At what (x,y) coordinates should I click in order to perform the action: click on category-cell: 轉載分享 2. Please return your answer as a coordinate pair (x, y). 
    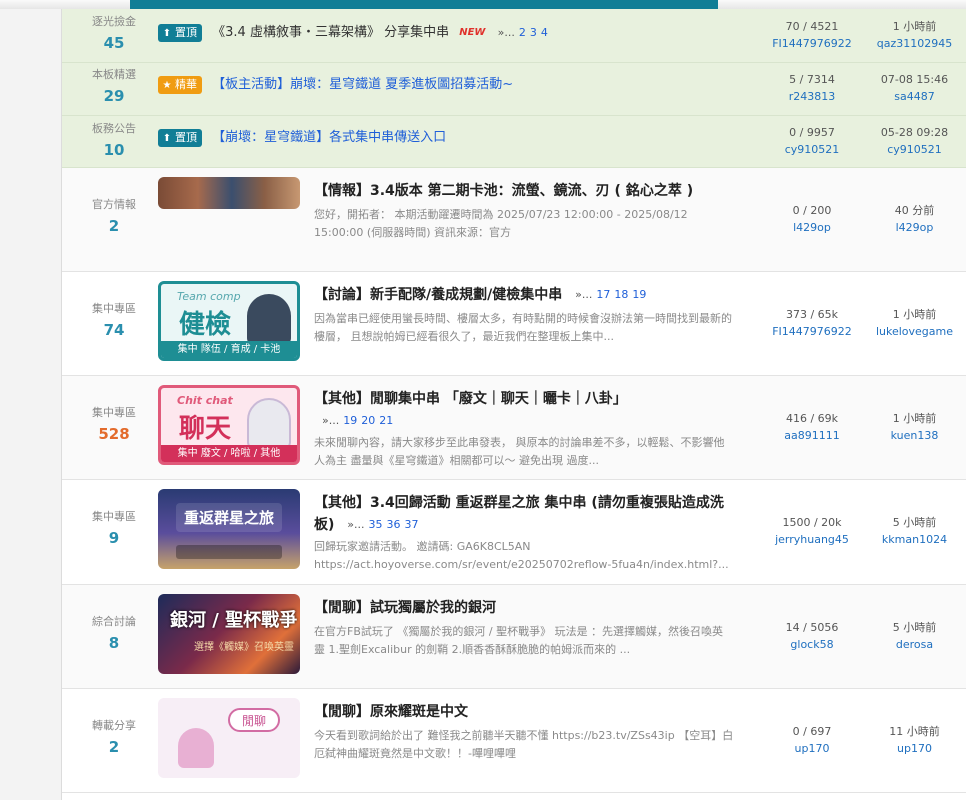
    Looking at the image, I should click on (114, 738).